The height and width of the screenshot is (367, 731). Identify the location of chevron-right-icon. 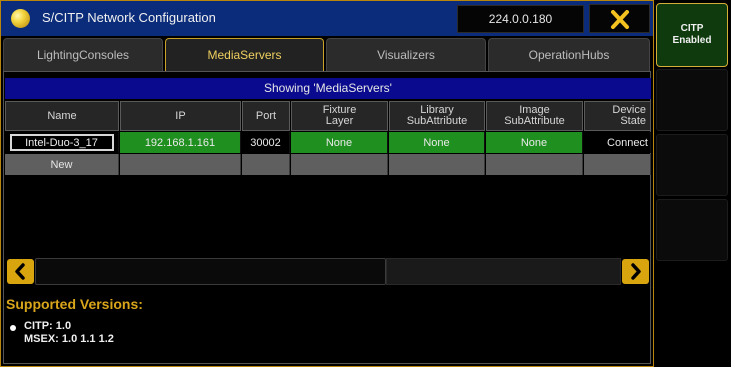
(636, 271).